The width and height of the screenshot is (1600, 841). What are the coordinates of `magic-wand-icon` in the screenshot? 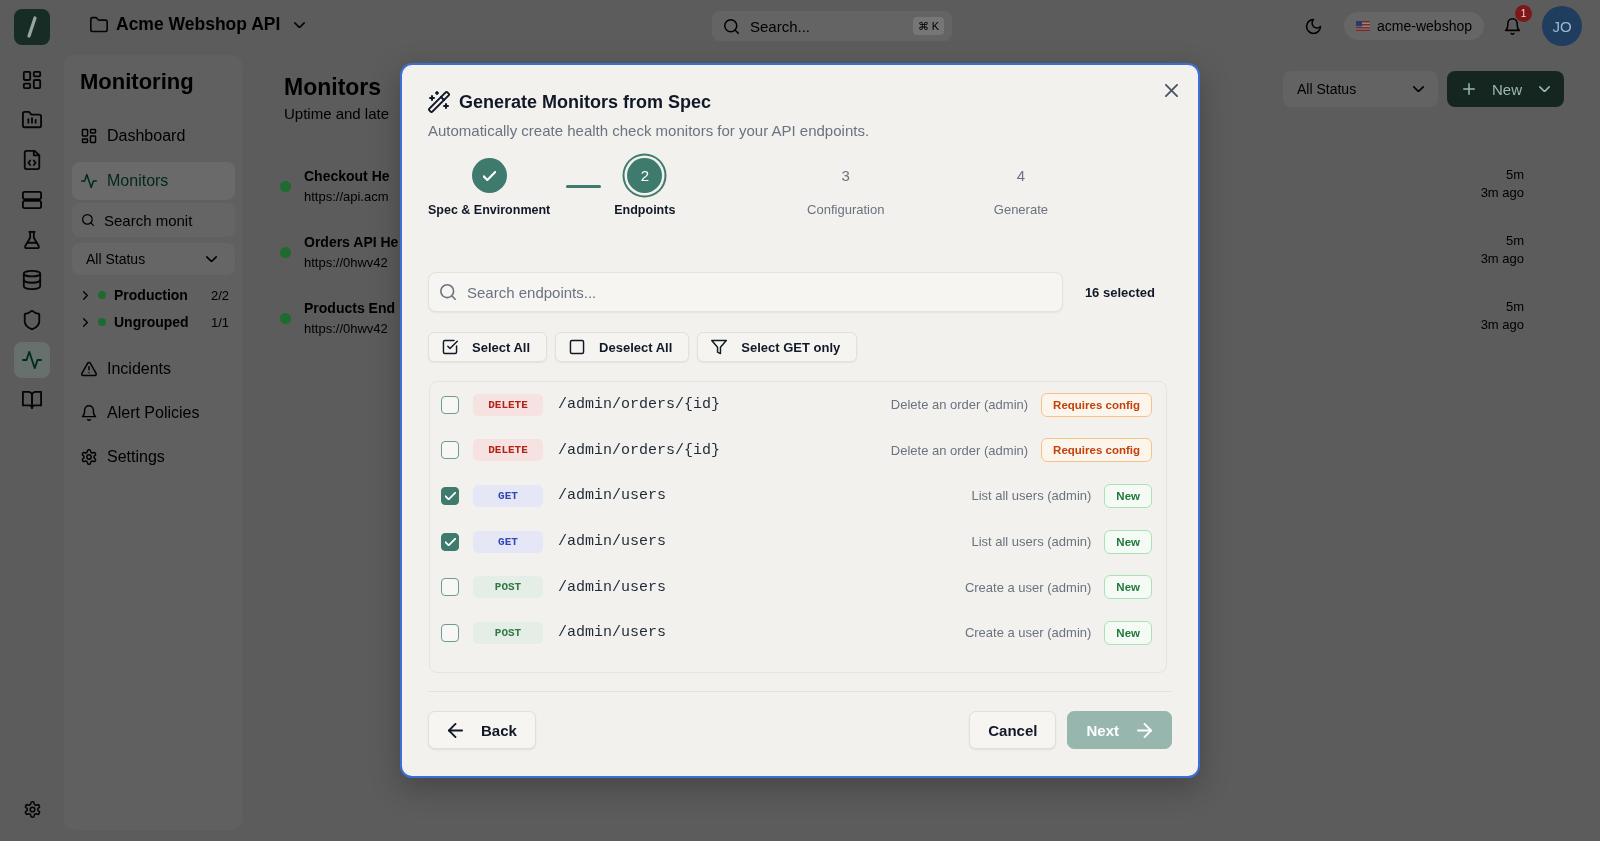 It's located at (439, 102).